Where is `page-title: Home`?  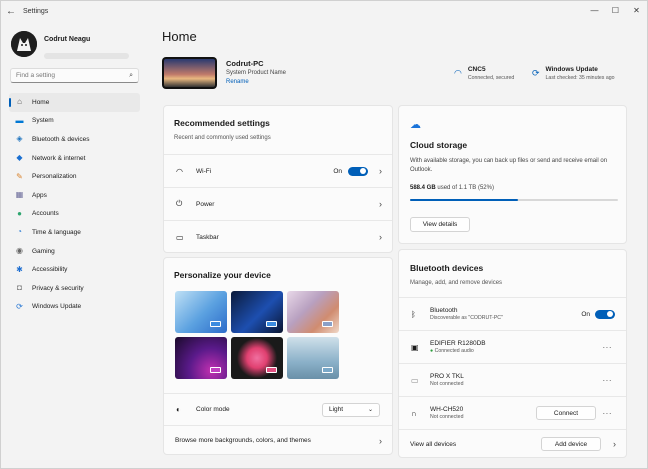
page-title: Home is located at coordinates (179, 36).